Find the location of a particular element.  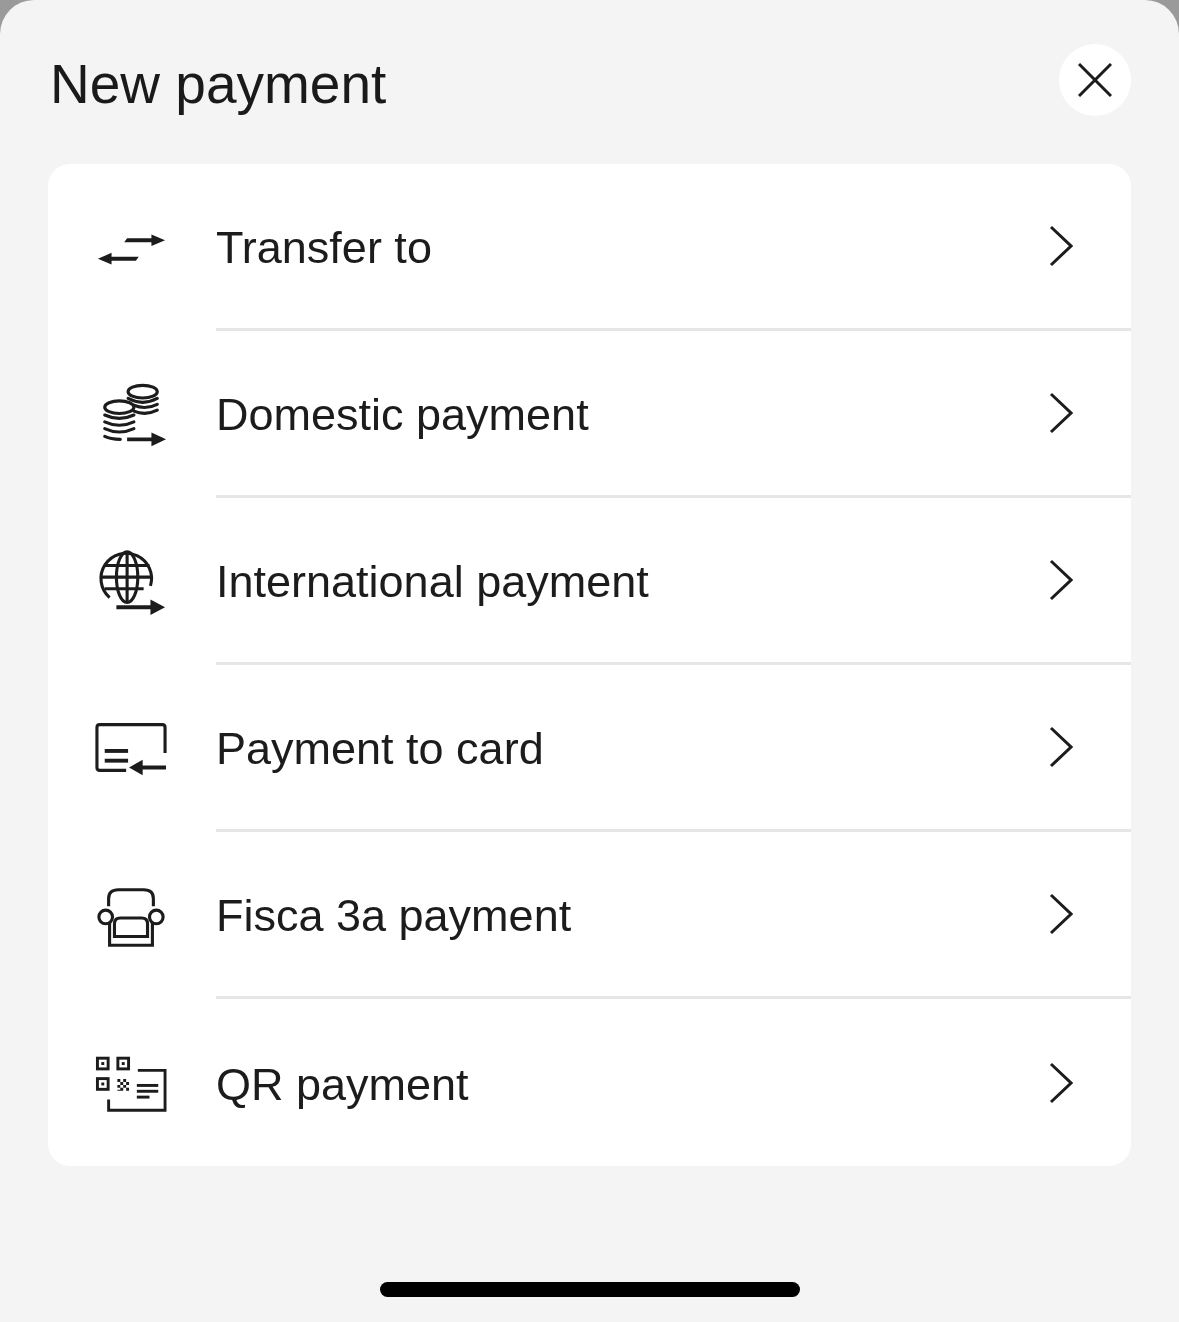

payment-option: International payment is located at coordinates (589, 581).